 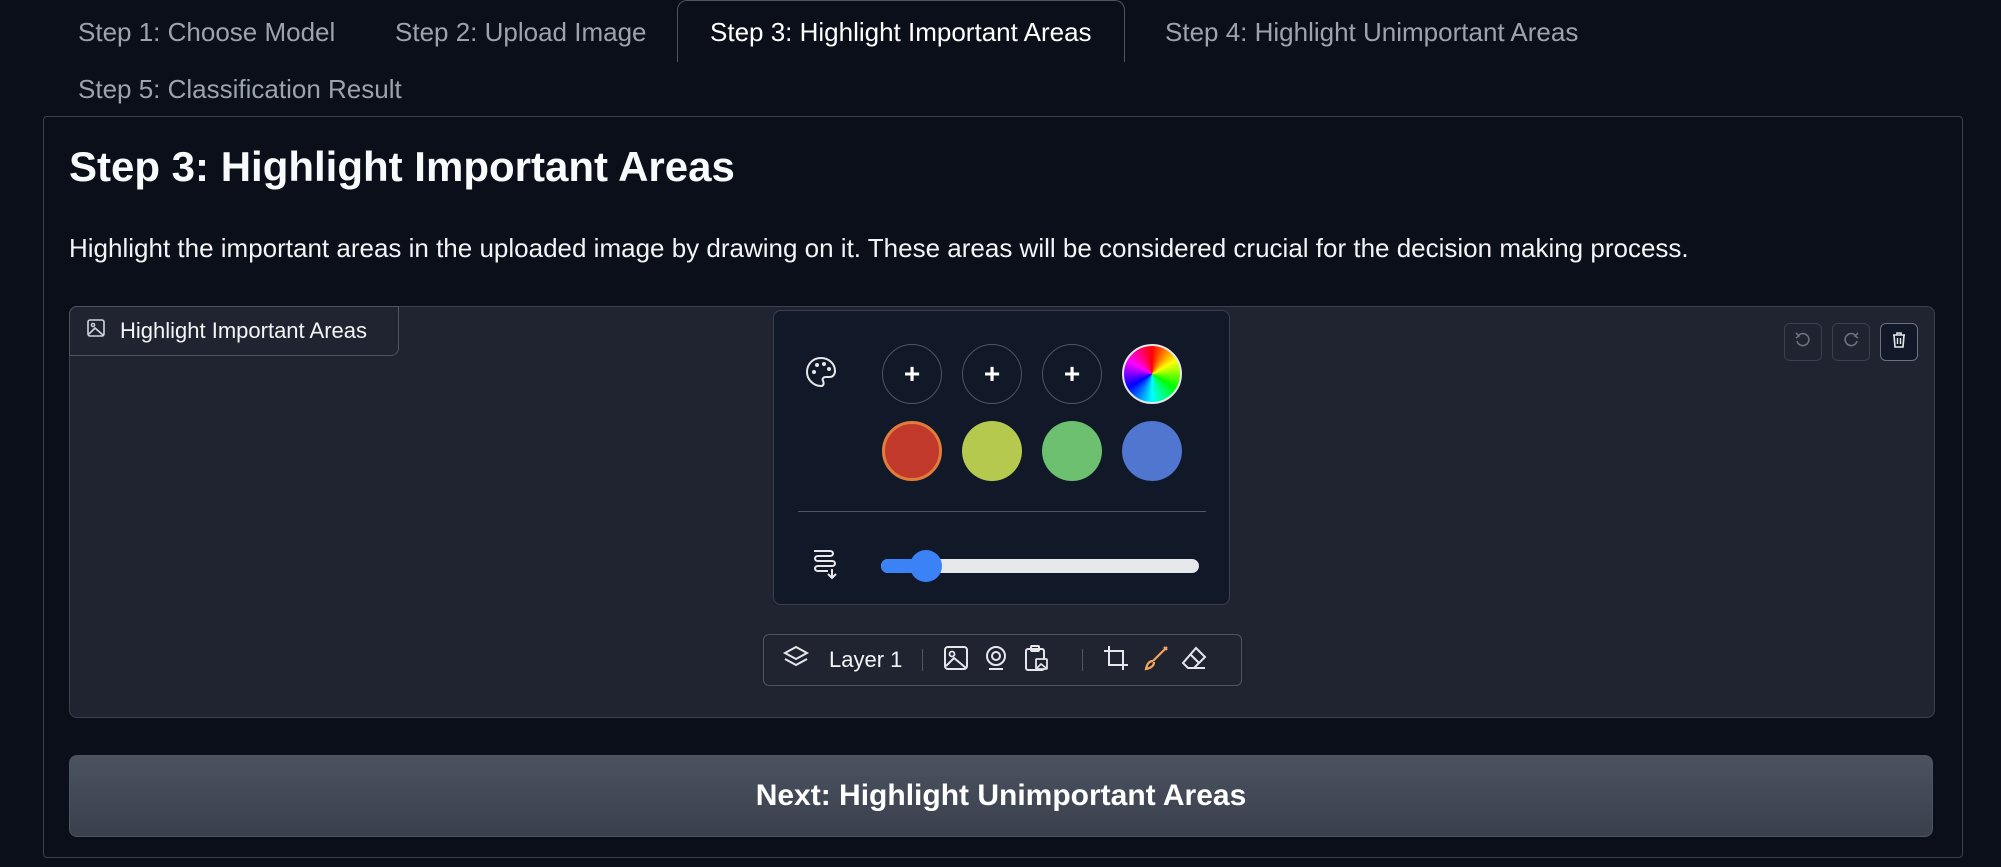 I want to click on color-swatch-red, so click(x=912, y=451).